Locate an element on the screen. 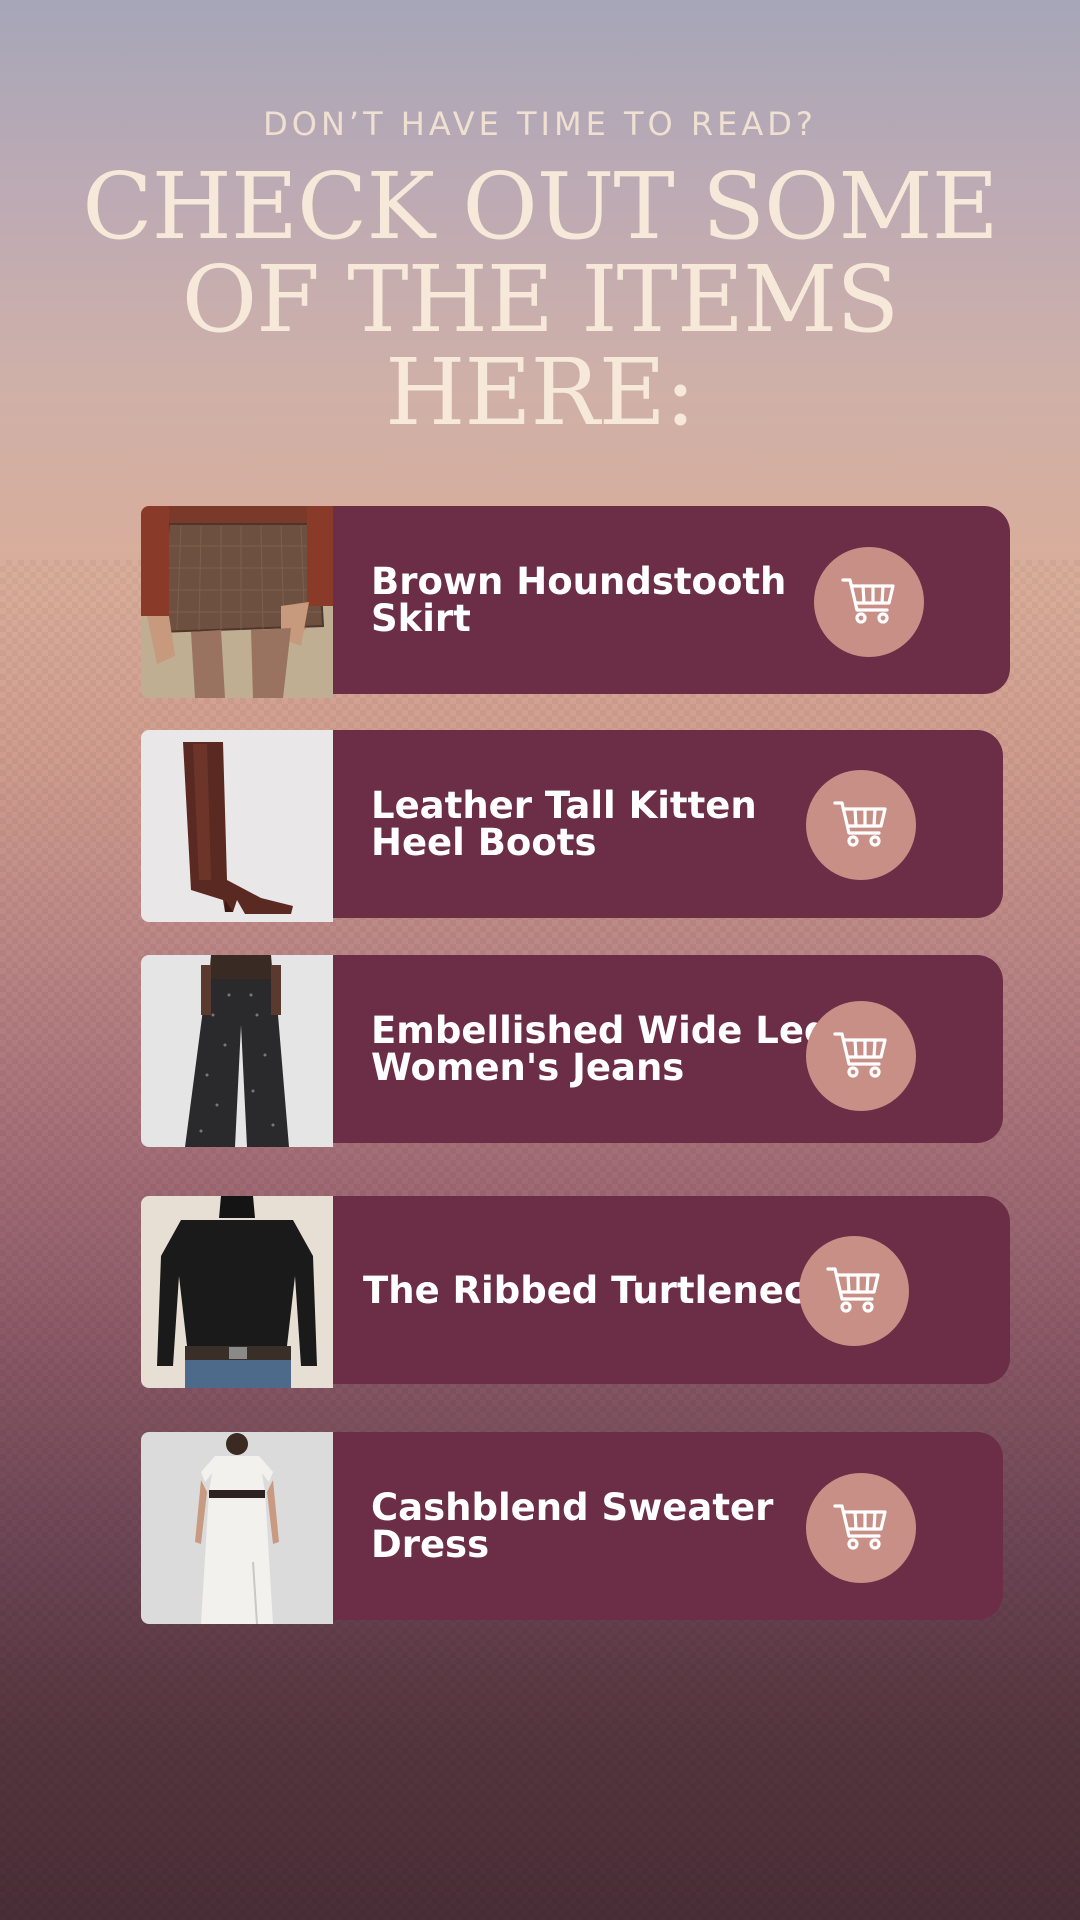 The height and width of the screenshot is (1920, 1080). product-name-line1: The Ribbed Turtleneck is located at coordinates (597, 1290).